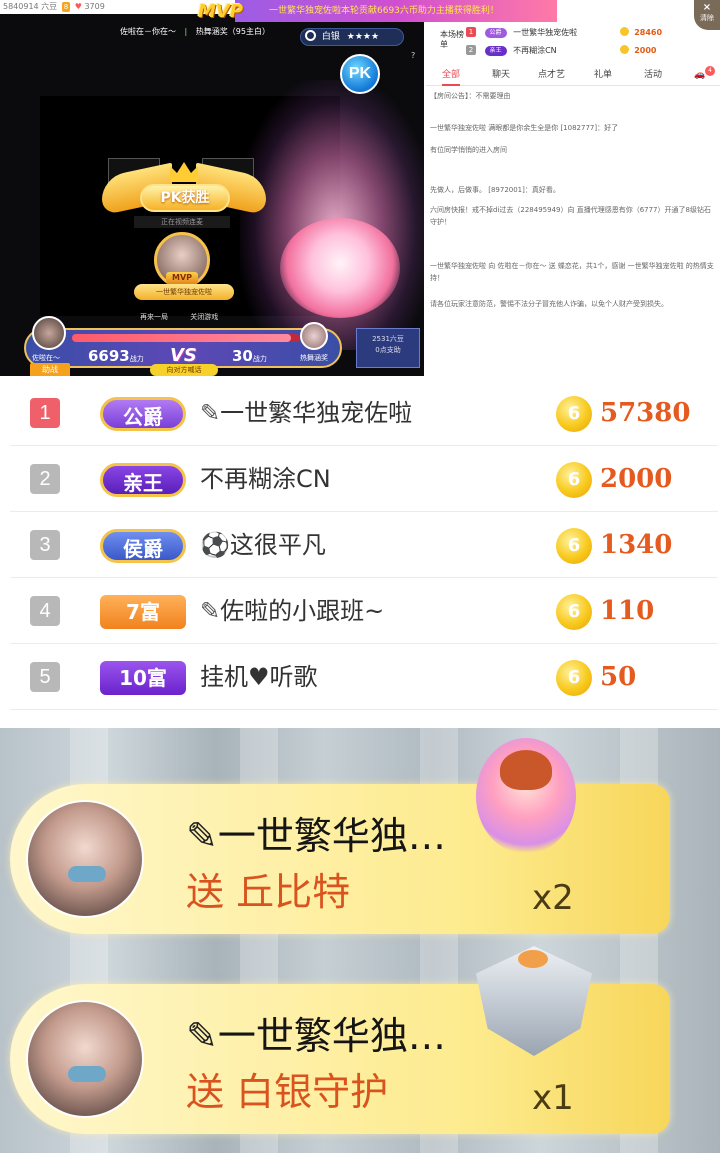 The image size is (720, 1153). Describe the element at coordinates (364, 479) in the screenshot. I see `leaderboard-row: 2 亲王 不再糊涂CN 6 2000` at that location.